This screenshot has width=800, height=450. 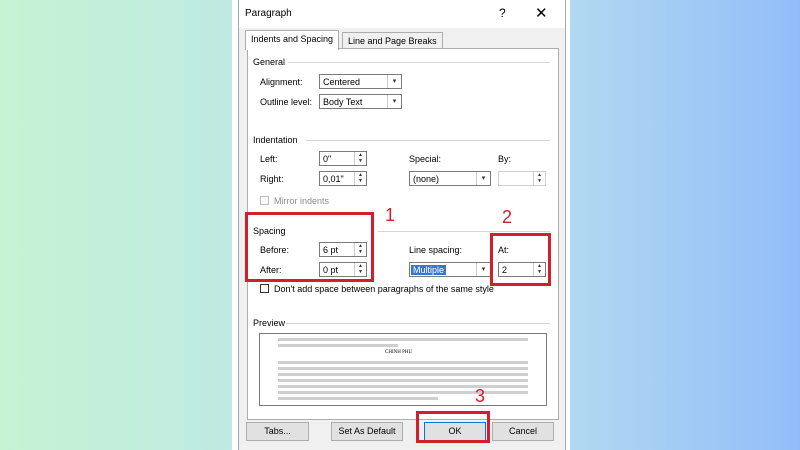 What do you see at coordinates (428, 140) in the screenshot?
I see `indentation-divider` at bounding box center [428, 140].